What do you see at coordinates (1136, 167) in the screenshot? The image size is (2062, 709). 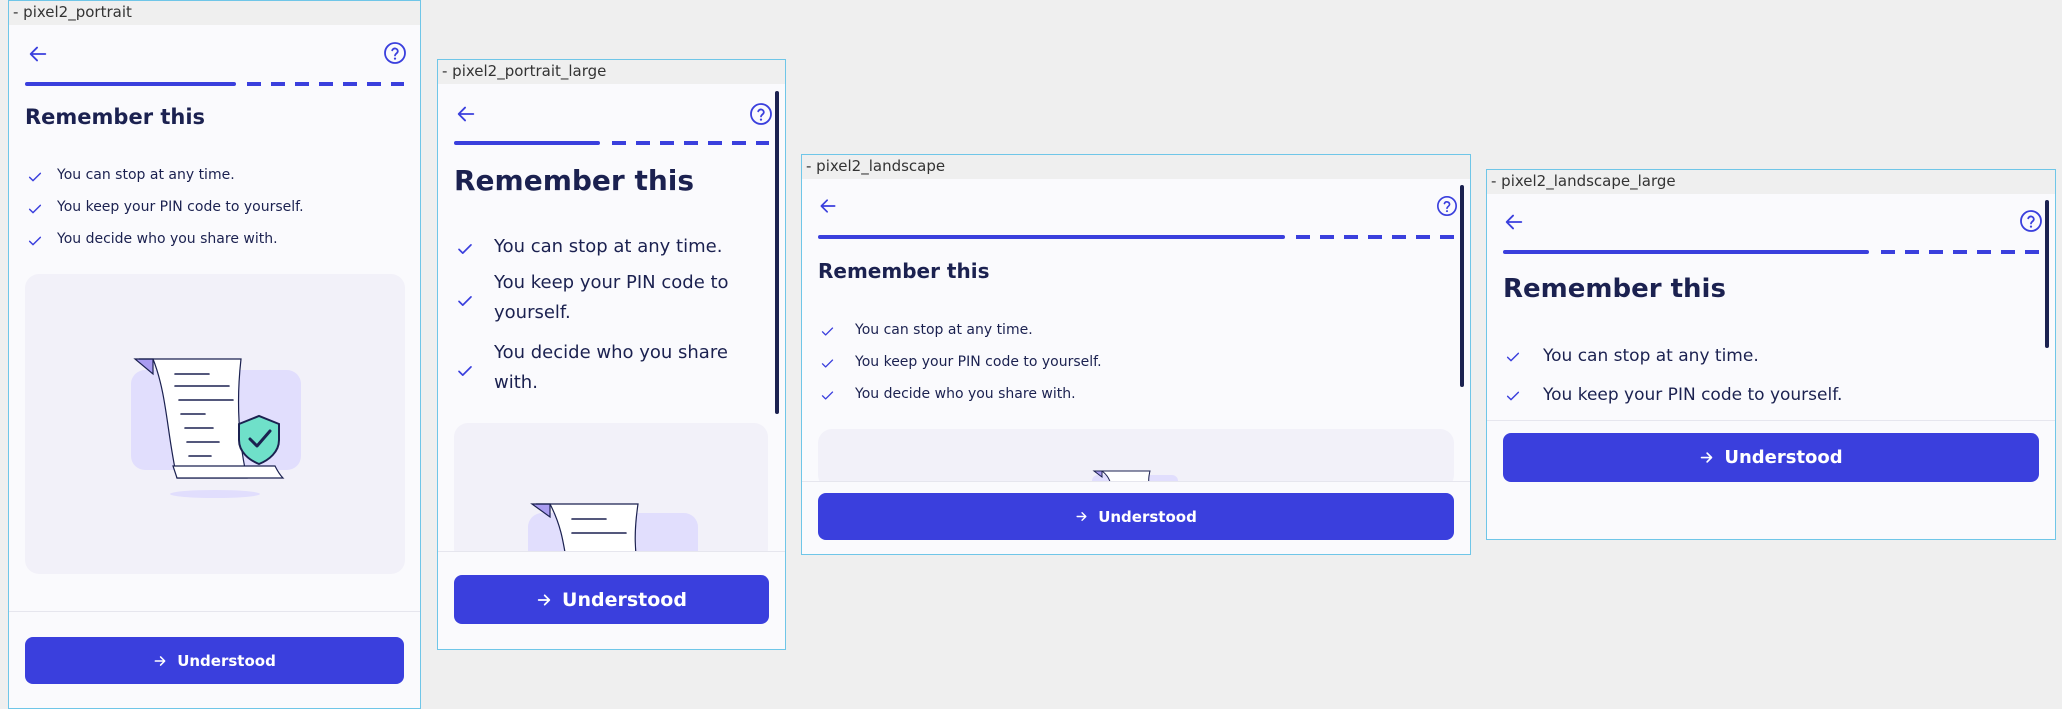 I see `frame-label: - pixel2_landscape` at bounding box center [1136, 167].